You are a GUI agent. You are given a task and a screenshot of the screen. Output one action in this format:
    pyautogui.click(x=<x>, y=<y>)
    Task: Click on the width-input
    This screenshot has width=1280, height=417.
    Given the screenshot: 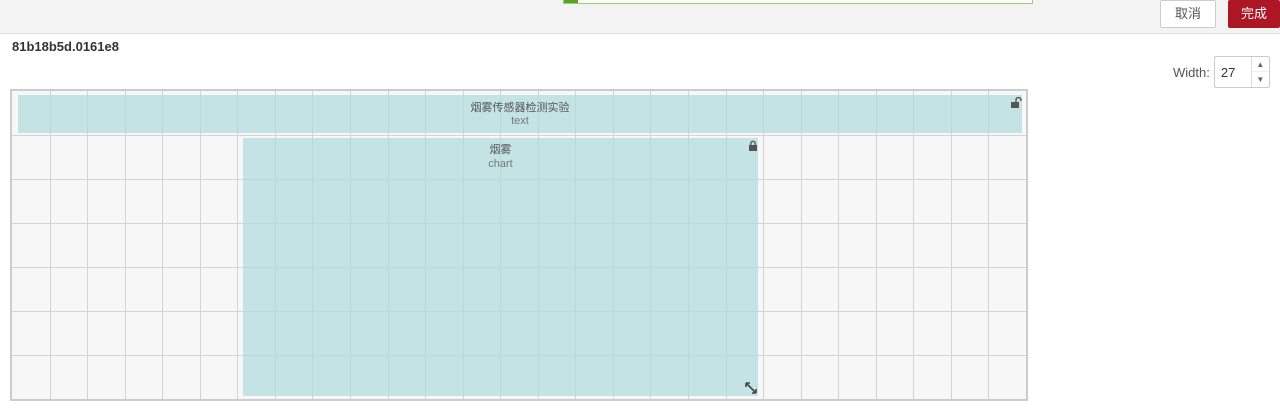 What is the action you would take?
    pyautogui.click(x=1232, y=72)
    